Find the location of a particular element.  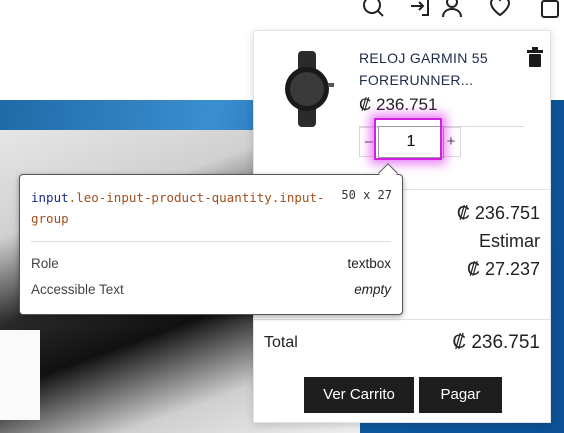

total-value: ₡ 236.751 is located at coordinates (496, 342).